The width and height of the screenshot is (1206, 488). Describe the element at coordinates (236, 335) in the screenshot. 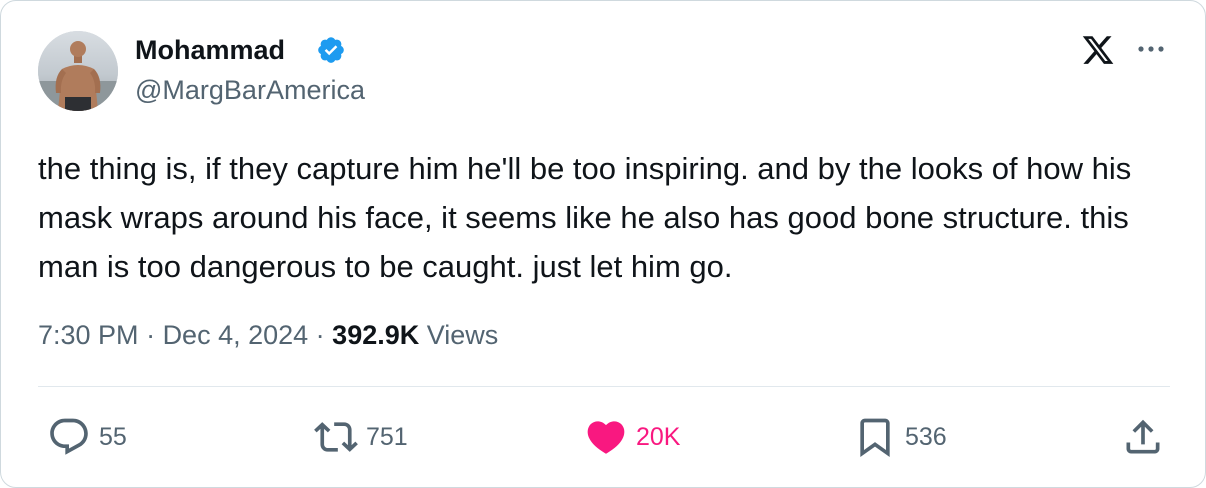

I see `tweet-date: Dec 4, 2024` at that location.